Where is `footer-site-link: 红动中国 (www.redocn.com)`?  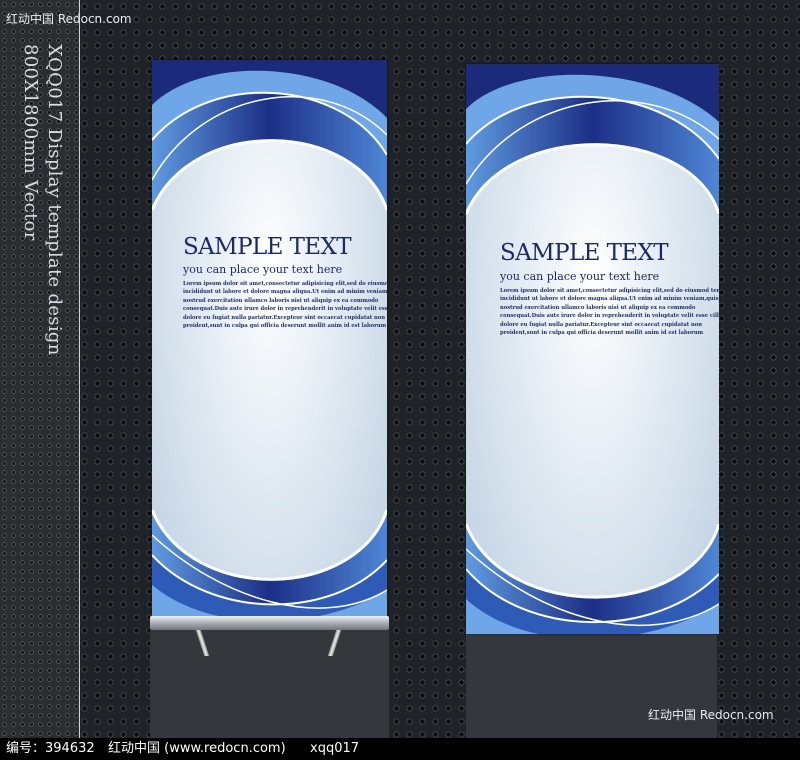
footer-site-link: 红动中国 (www.redocn.com) is located at coordinates (197, 749).